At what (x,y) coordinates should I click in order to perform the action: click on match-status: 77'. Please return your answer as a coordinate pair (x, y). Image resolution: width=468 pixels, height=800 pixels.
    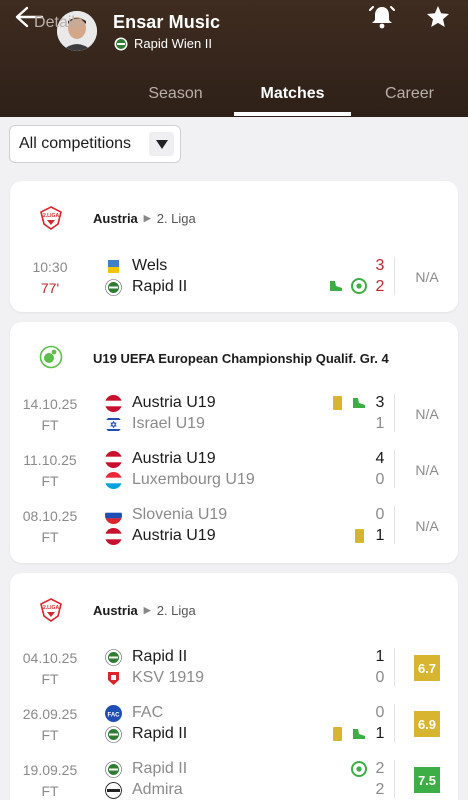
    Looking at the image, I should click on (50, 288).